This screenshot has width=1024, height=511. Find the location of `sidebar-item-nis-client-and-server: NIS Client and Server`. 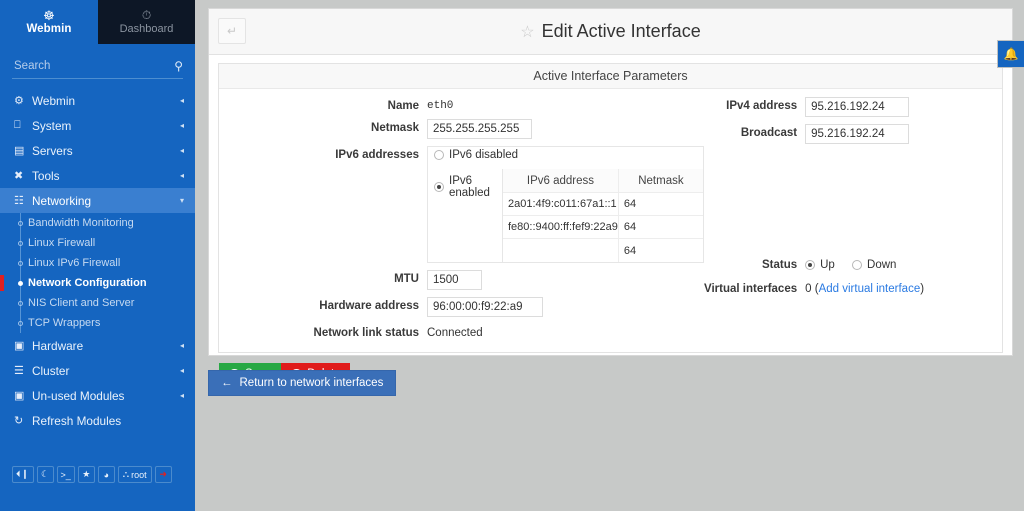

sidebar-item-nis-client-and-server: NIS Client and Server is located at coordinates (97, 303).